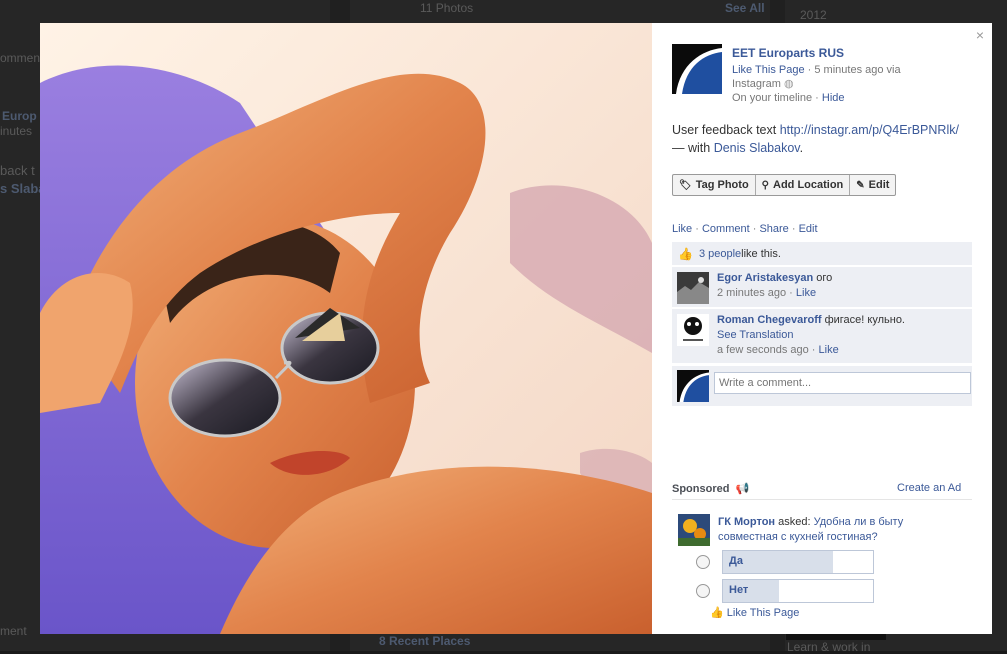  What do you see at coordinates (739, 590) in the screenshot?
I see `poll-option-label: Нет` at bounding box center [739, 590].